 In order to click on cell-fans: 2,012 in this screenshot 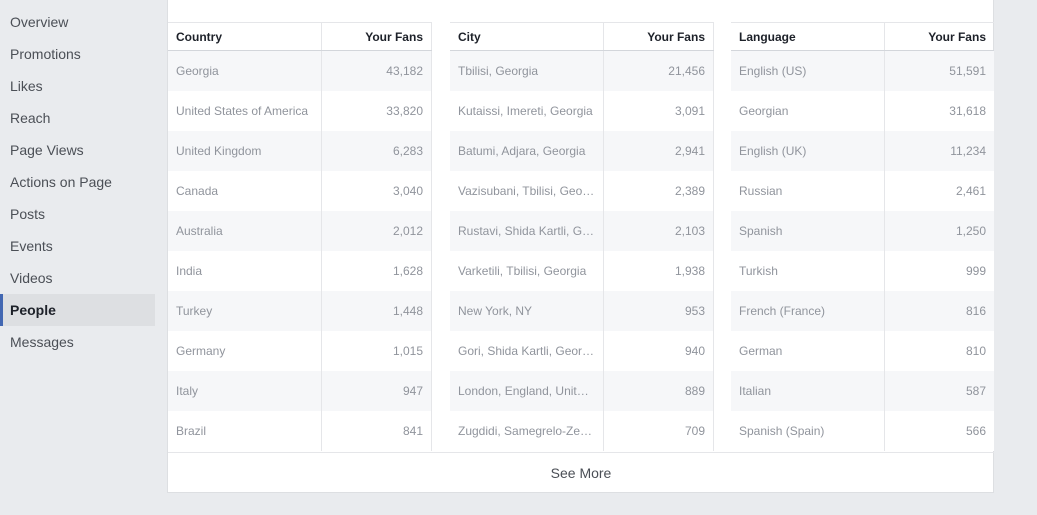, I will do `click(377, 231)`.